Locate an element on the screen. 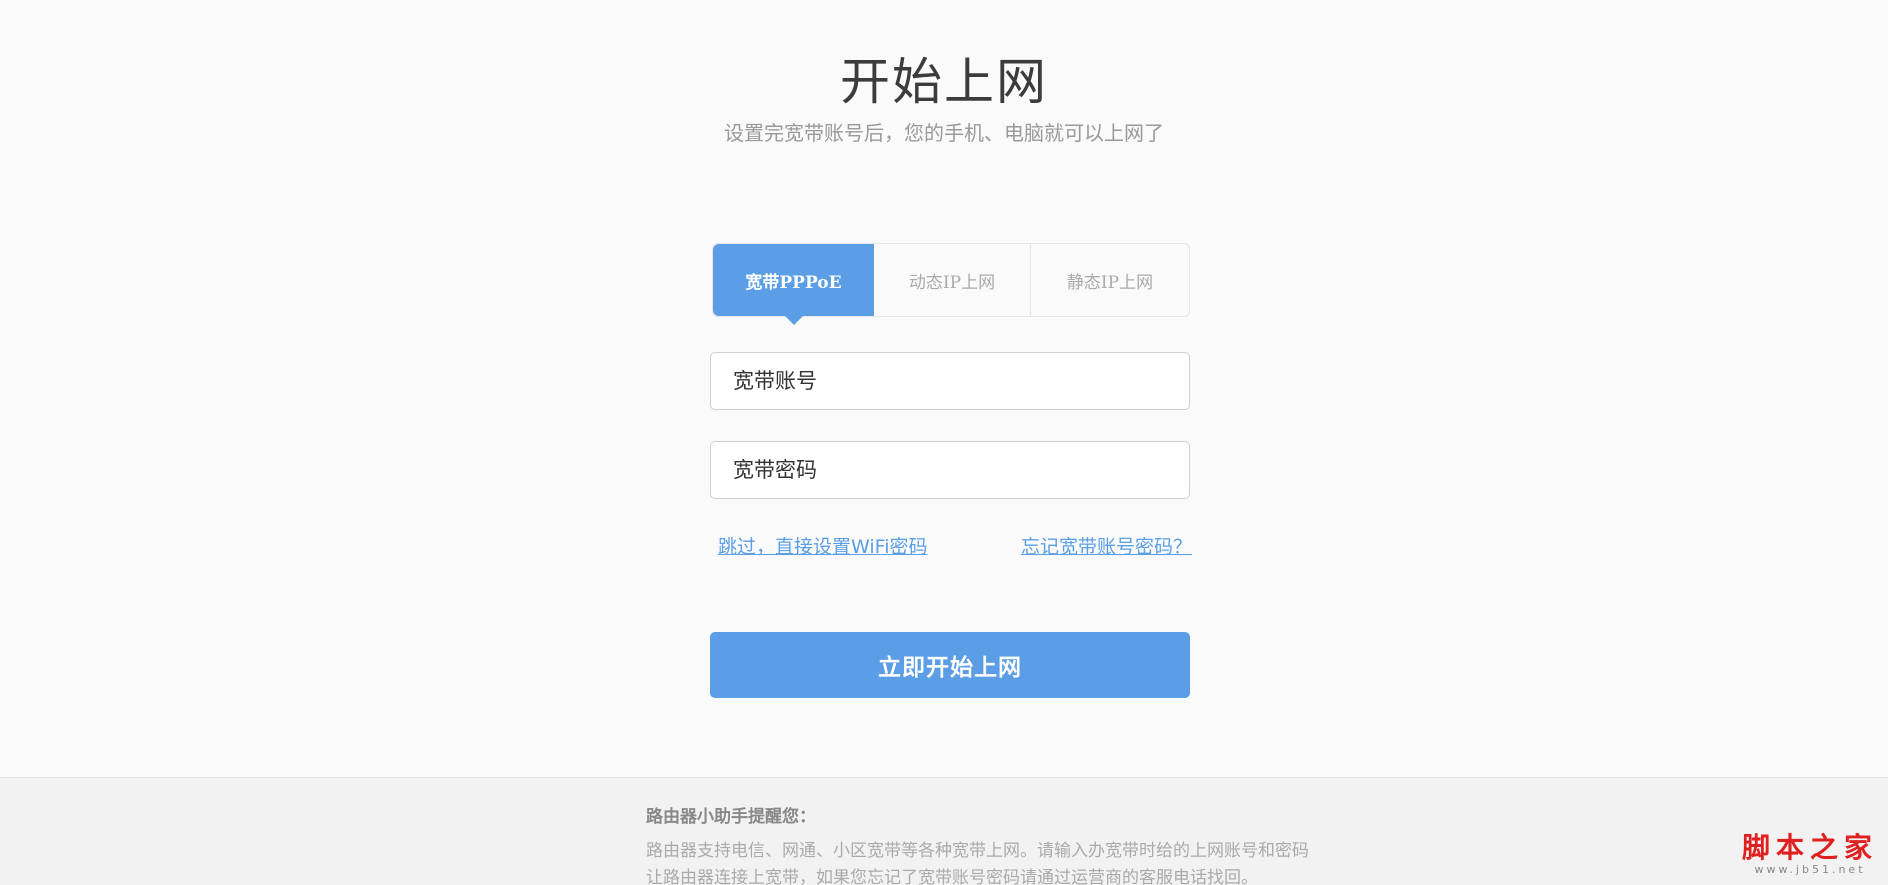 This screenshot has height=885, width=1888. forgot-credentials-link: 忘记宽带账号密码？ is located at coordinates (1106, 545).